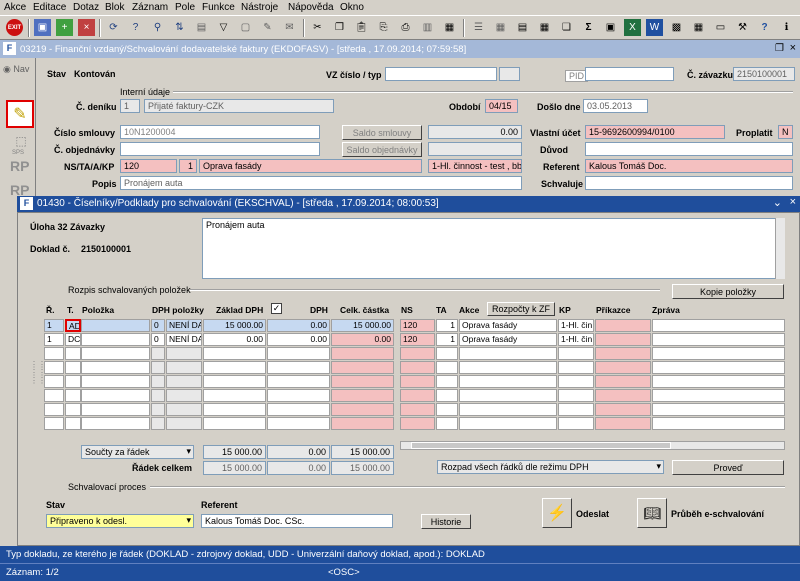 This screenshot has width=800, height=581. Describe the element at coordinates (500, 27) in the screenshot. I see `grid-icon: ▦` at that location.